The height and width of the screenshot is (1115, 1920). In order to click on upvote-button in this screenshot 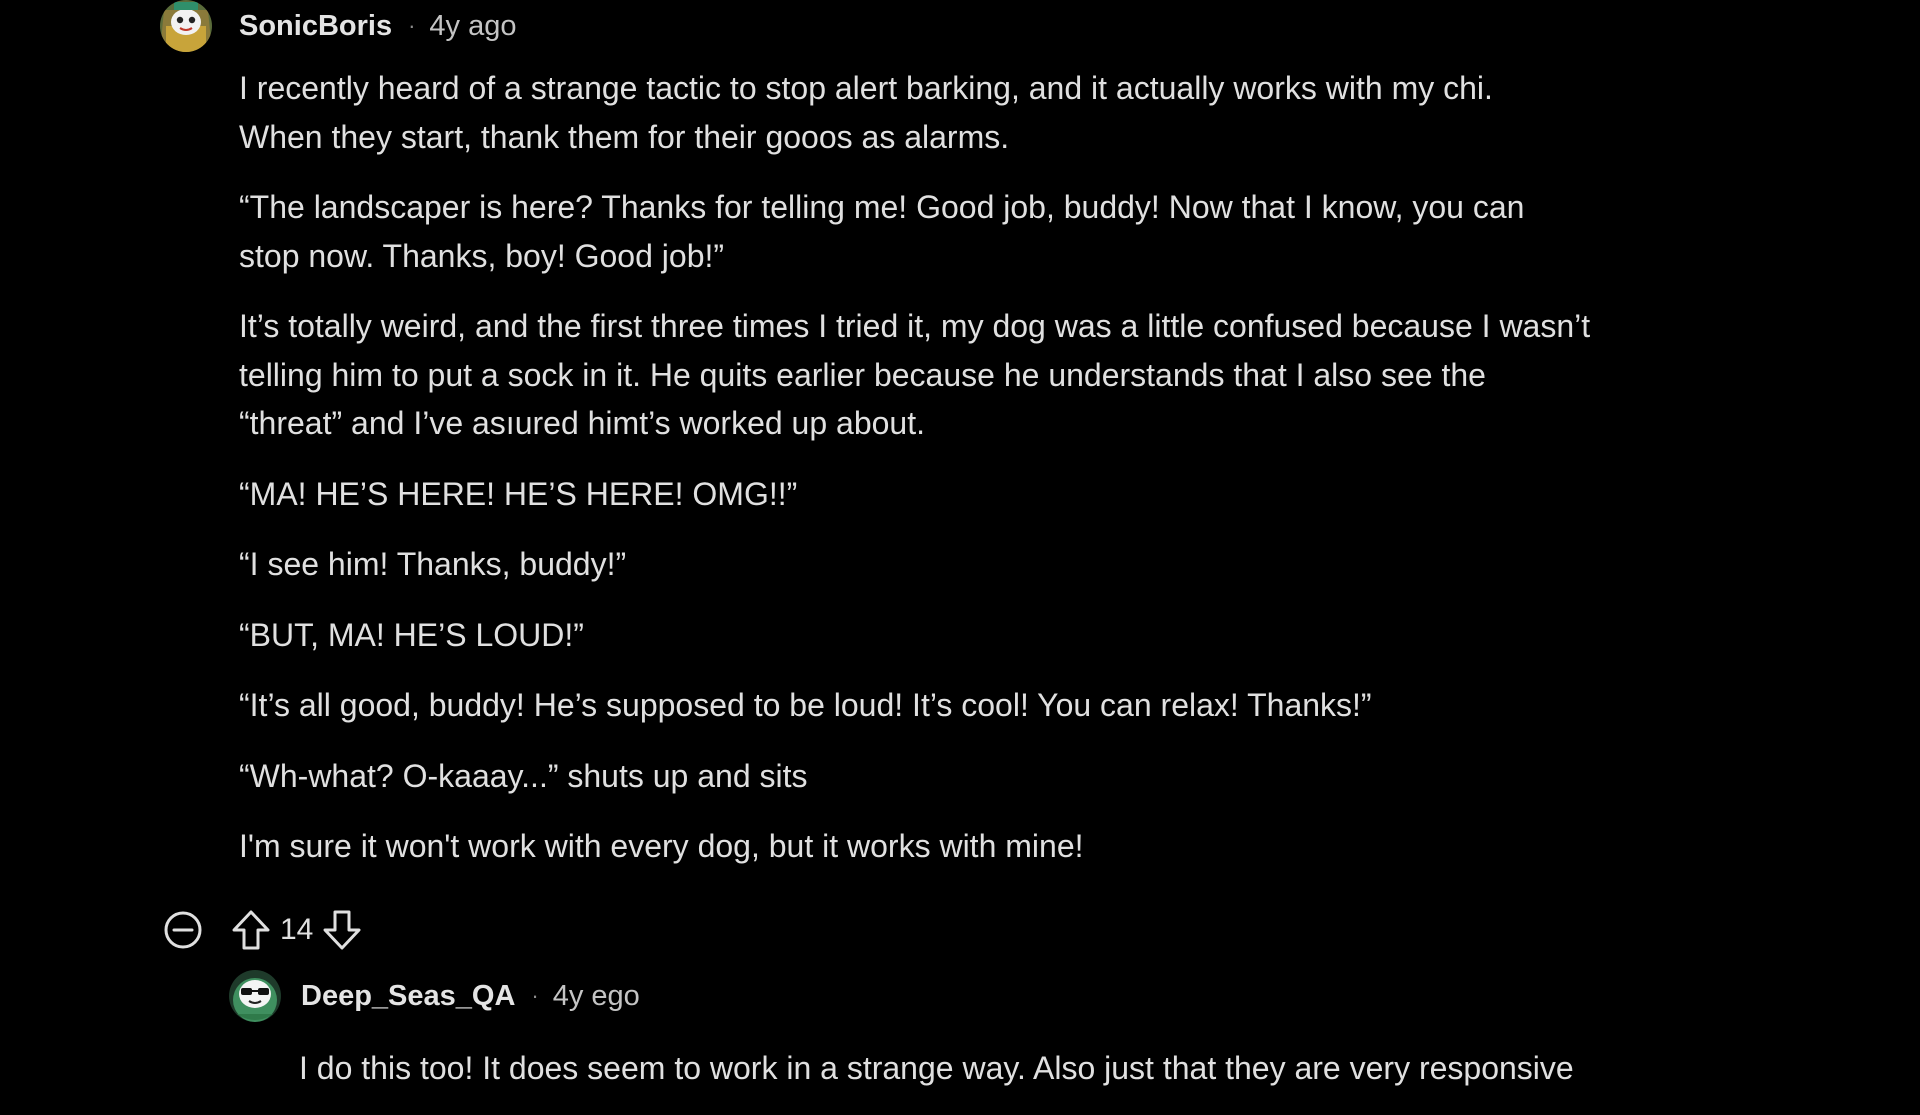, I will do `click(251, 930)`.